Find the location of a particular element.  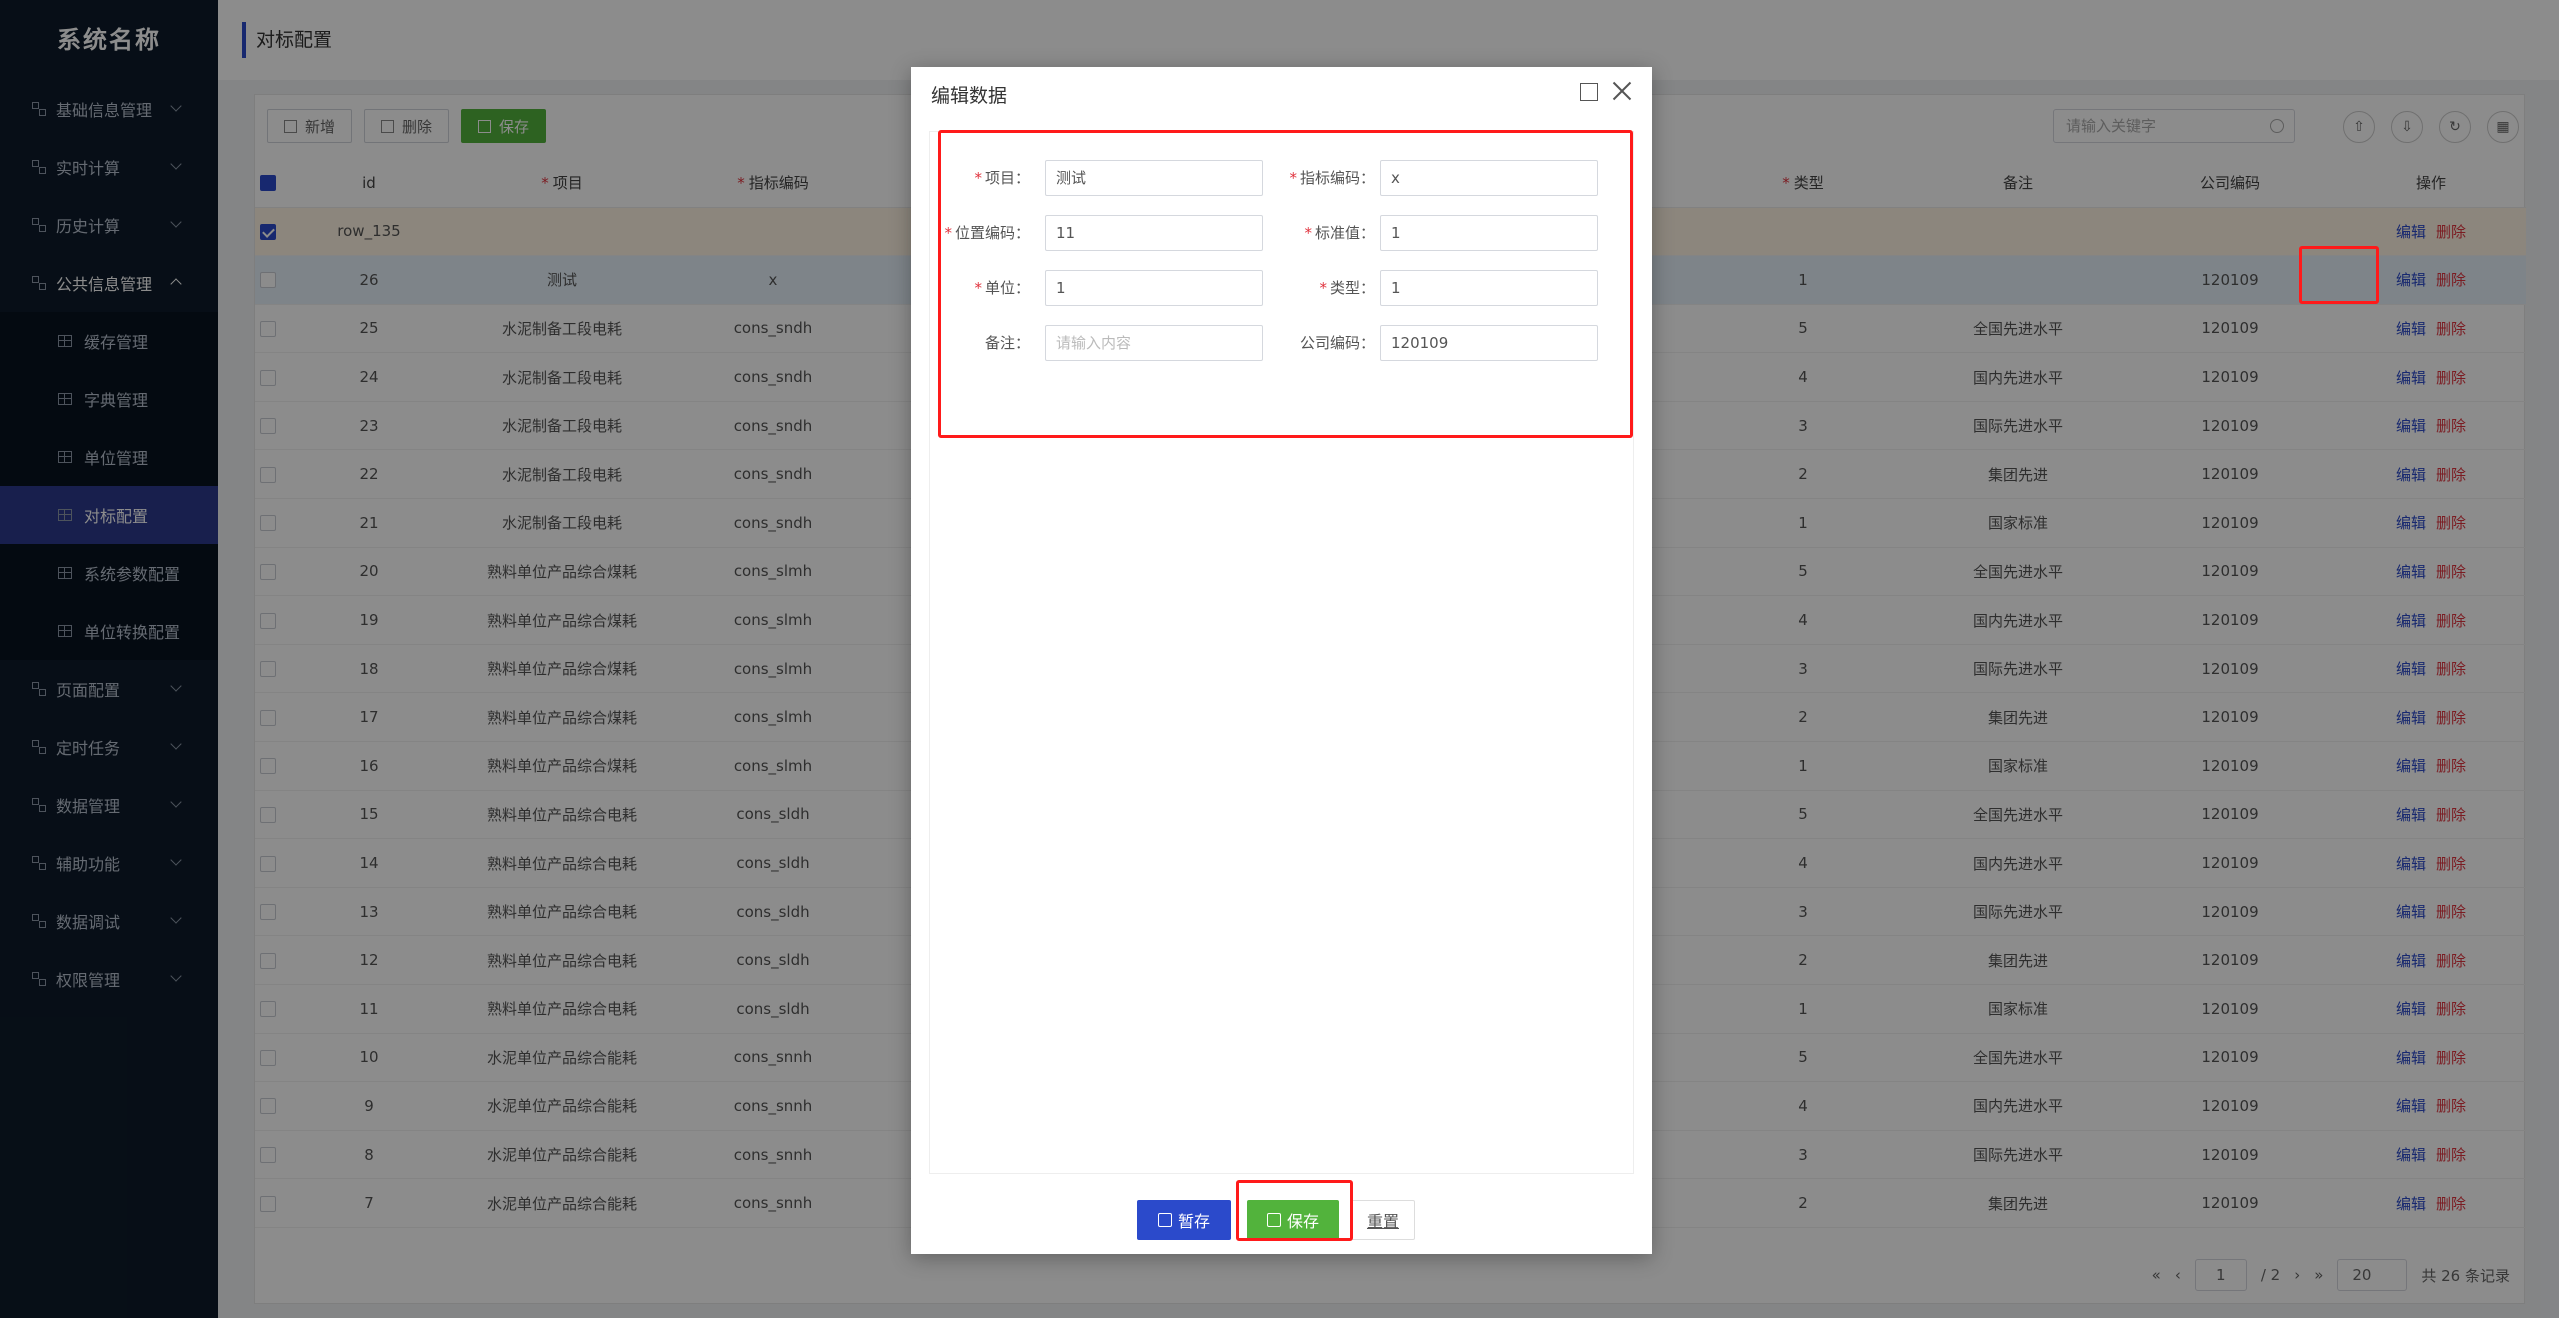

reset-button: 重置 is located at coordinates (1383, 1220).